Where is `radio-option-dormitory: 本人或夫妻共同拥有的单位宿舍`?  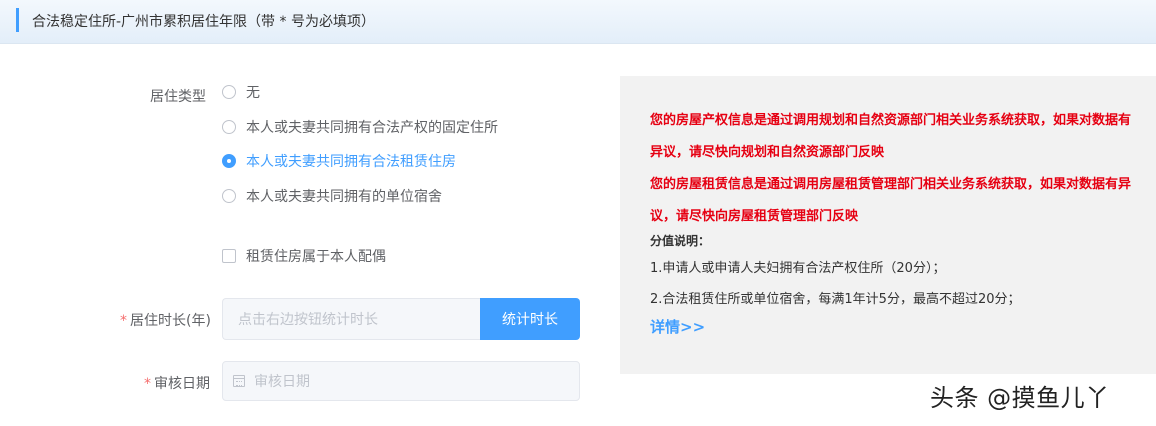
radio-option-dormitory: 本人或夫妻共同拥有的单位宿舍 is located at coordinates (332, 196).